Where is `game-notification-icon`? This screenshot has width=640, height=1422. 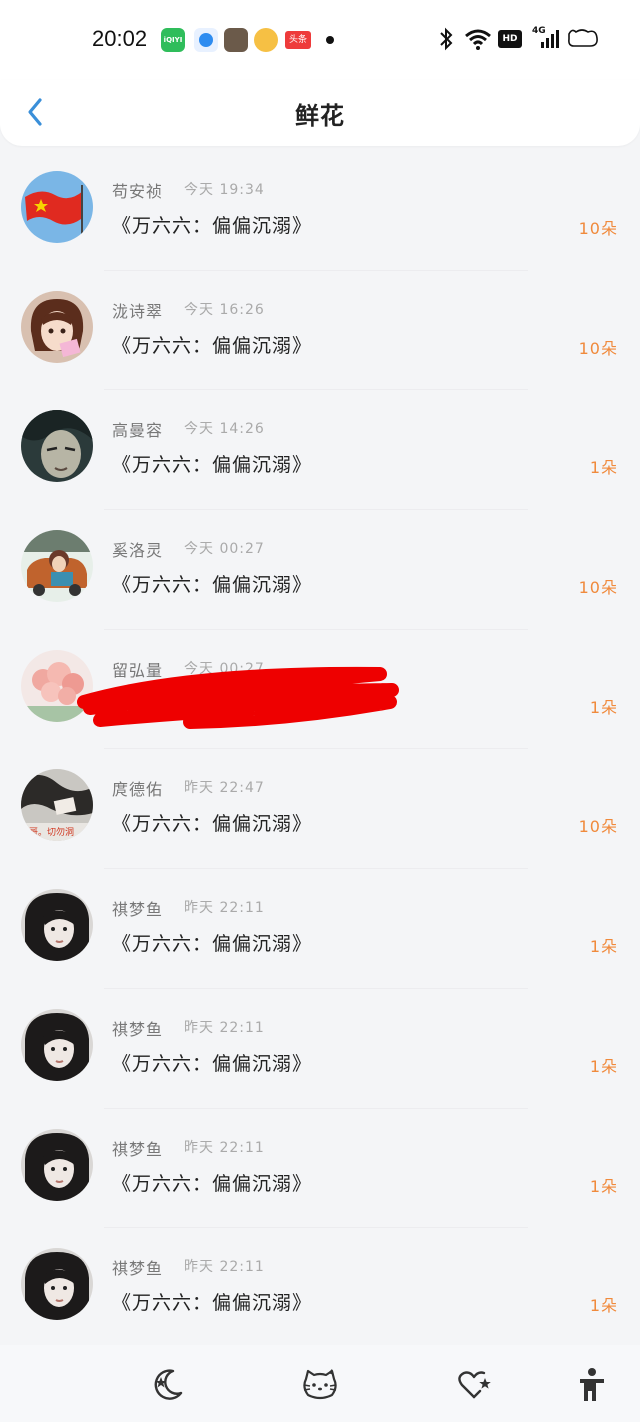 game-notification-icon is located at coordinates (236, 40).